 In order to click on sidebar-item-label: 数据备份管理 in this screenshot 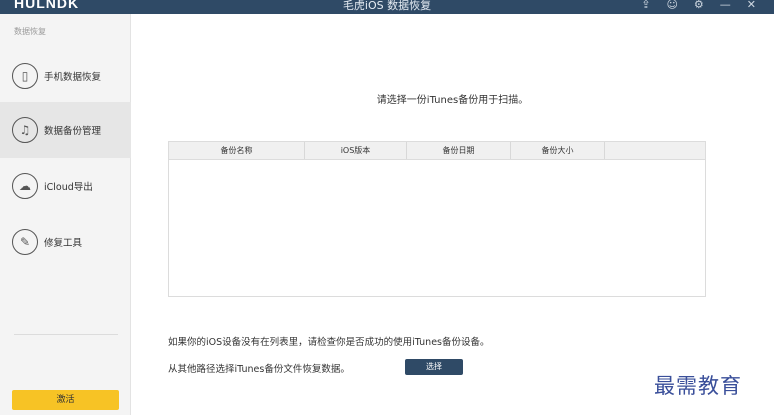, I will do `click(73, 131)`.